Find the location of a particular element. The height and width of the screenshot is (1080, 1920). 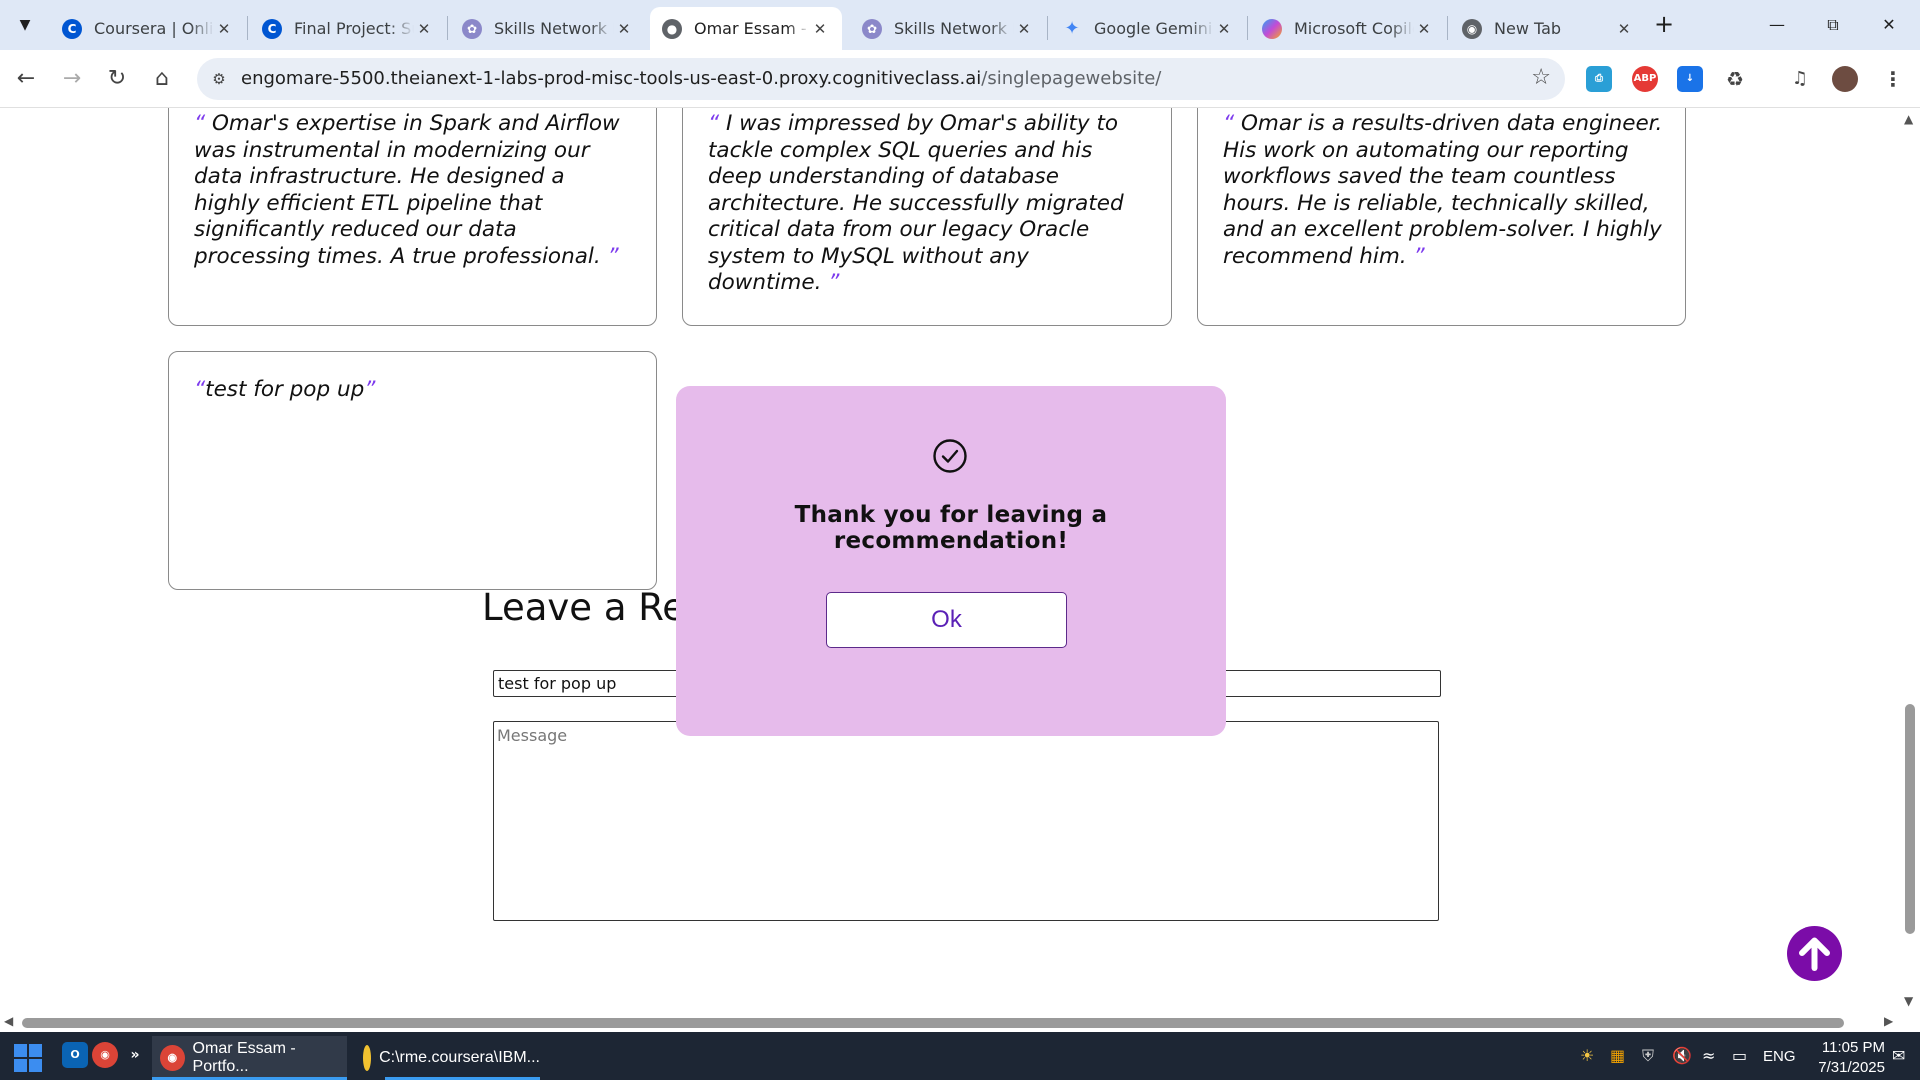

arrow-up-icon is located at coordinates (1814, 954).